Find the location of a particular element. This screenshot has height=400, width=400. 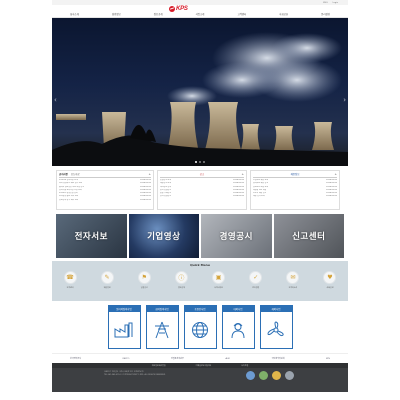

partner-logo: ALIO is located at coordinates (227, 359).